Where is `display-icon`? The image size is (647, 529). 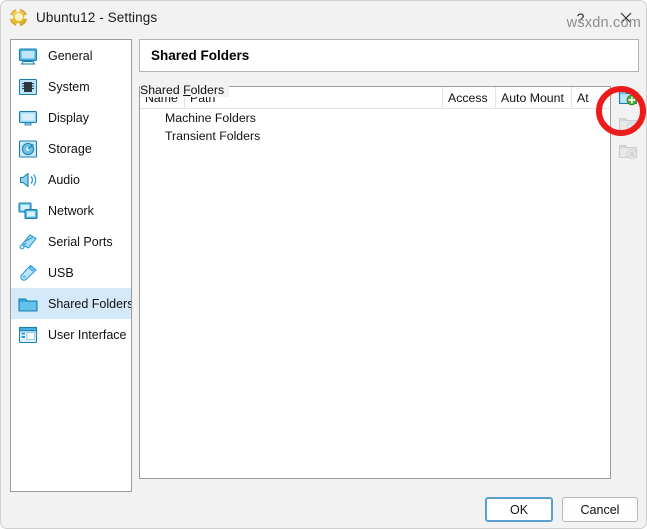 display-icon is located at coordinates (28, 118).